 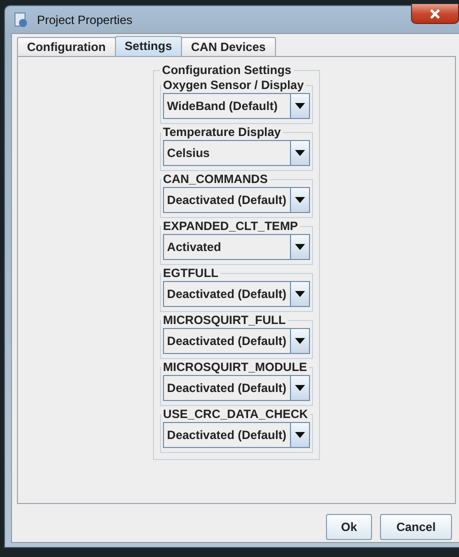 What do you see at coordinates (236, 153) in the screenshot?
I see `dropdown: Celsius` at bounding box center [236, 153].